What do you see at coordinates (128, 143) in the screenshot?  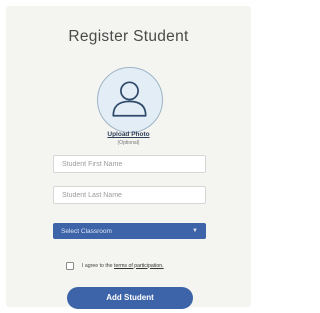 I see `optional-label: (Optional)` at bounding box center [128, 143].